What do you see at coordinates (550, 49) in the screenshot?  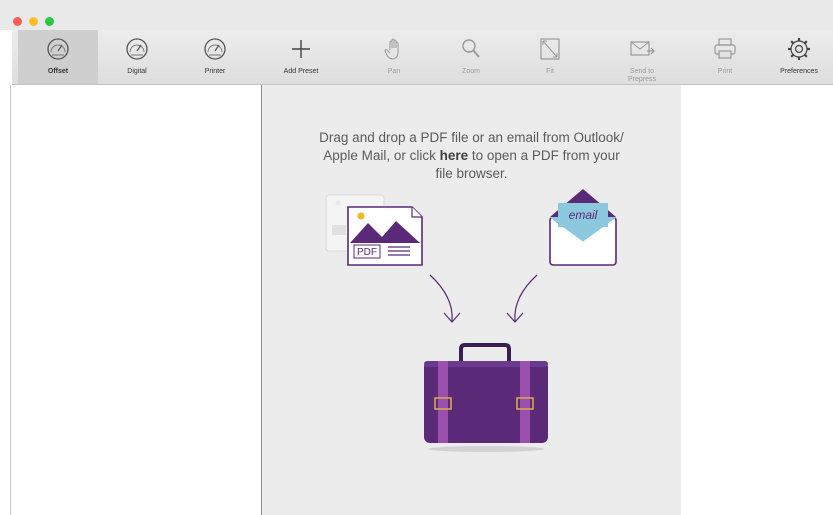 I see `fit-icon` at bounding box center [550, 49].